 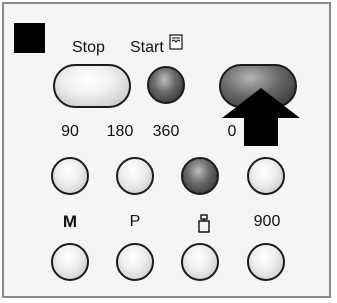 I want to click on angle-label-180: 180, so click(x=120, y=131).